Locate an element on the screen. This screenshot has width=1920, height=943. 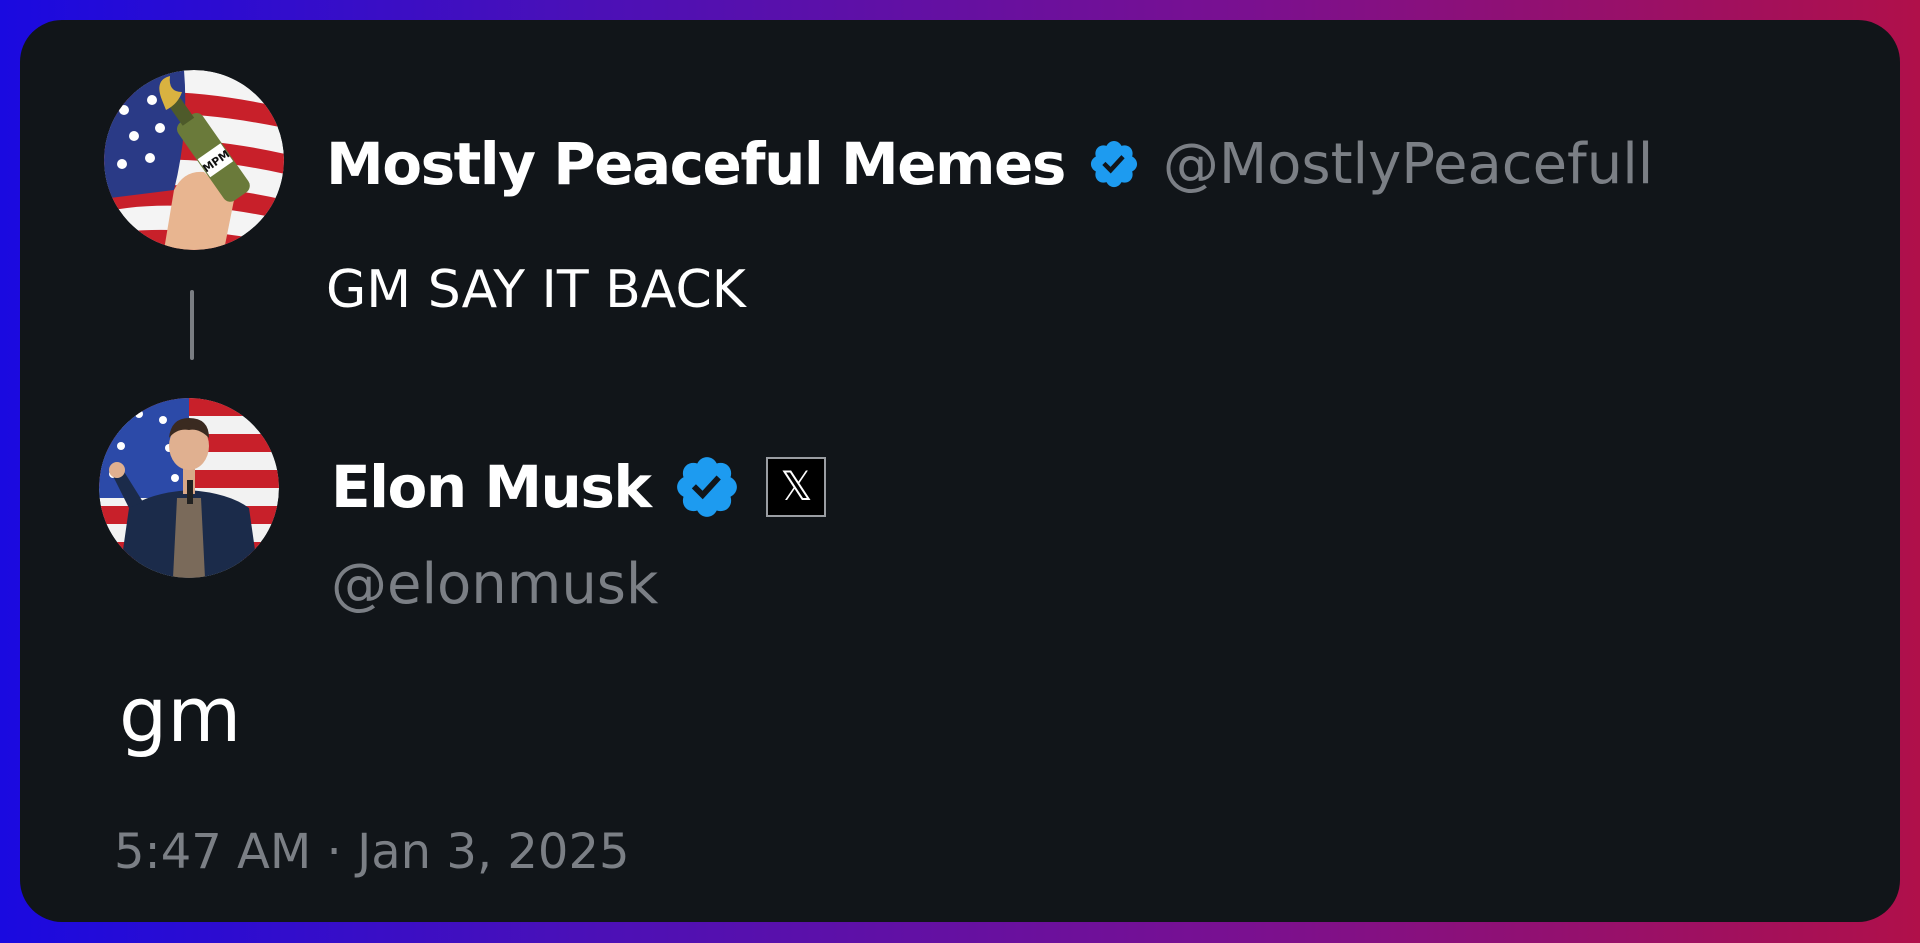
reply-post-header: Elon Musk 𝕏 is located at coordinates (579, 487).